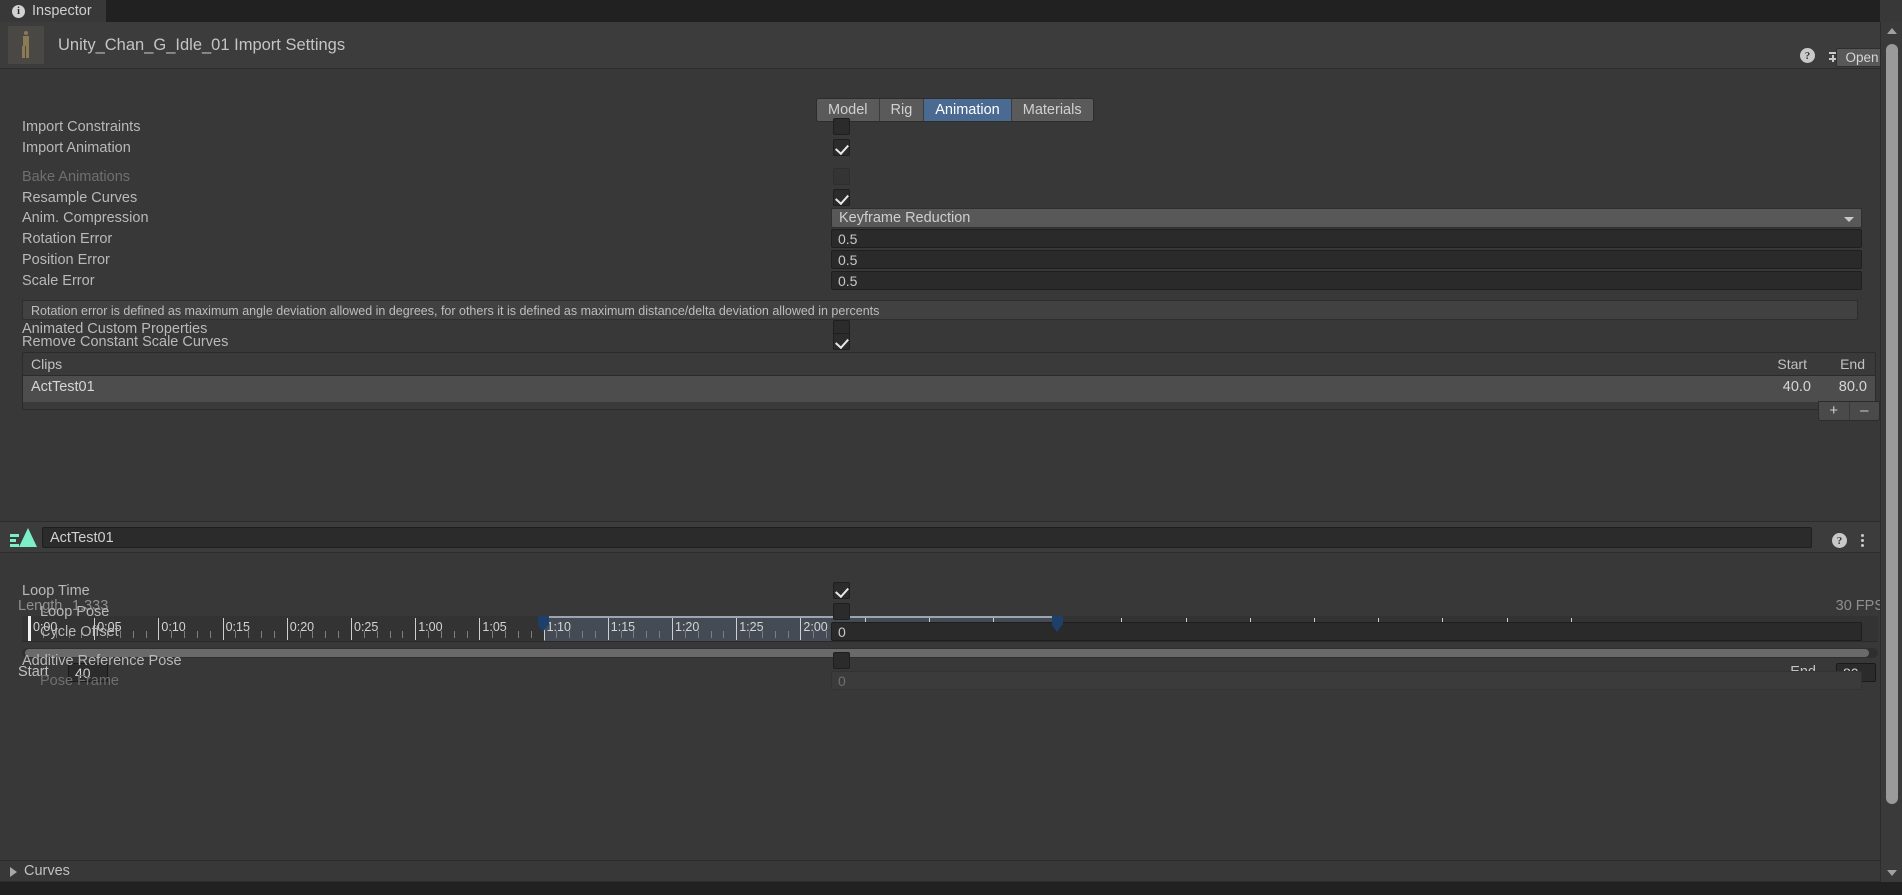 The width and height of the screenshot is (1902, 895). What do you see at coordinates (62, 11) in the screenshot?
I see `tab-inspector-label: Inspector` at bounding box center [62, 11].